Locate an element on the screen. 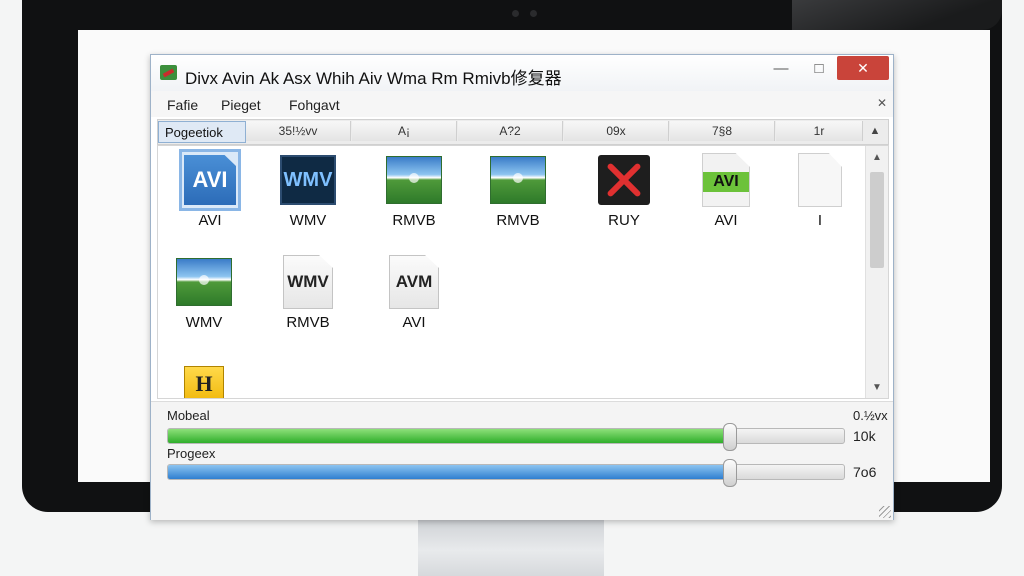  avi-file-icon: AVI is located at coordinates (210, 180).